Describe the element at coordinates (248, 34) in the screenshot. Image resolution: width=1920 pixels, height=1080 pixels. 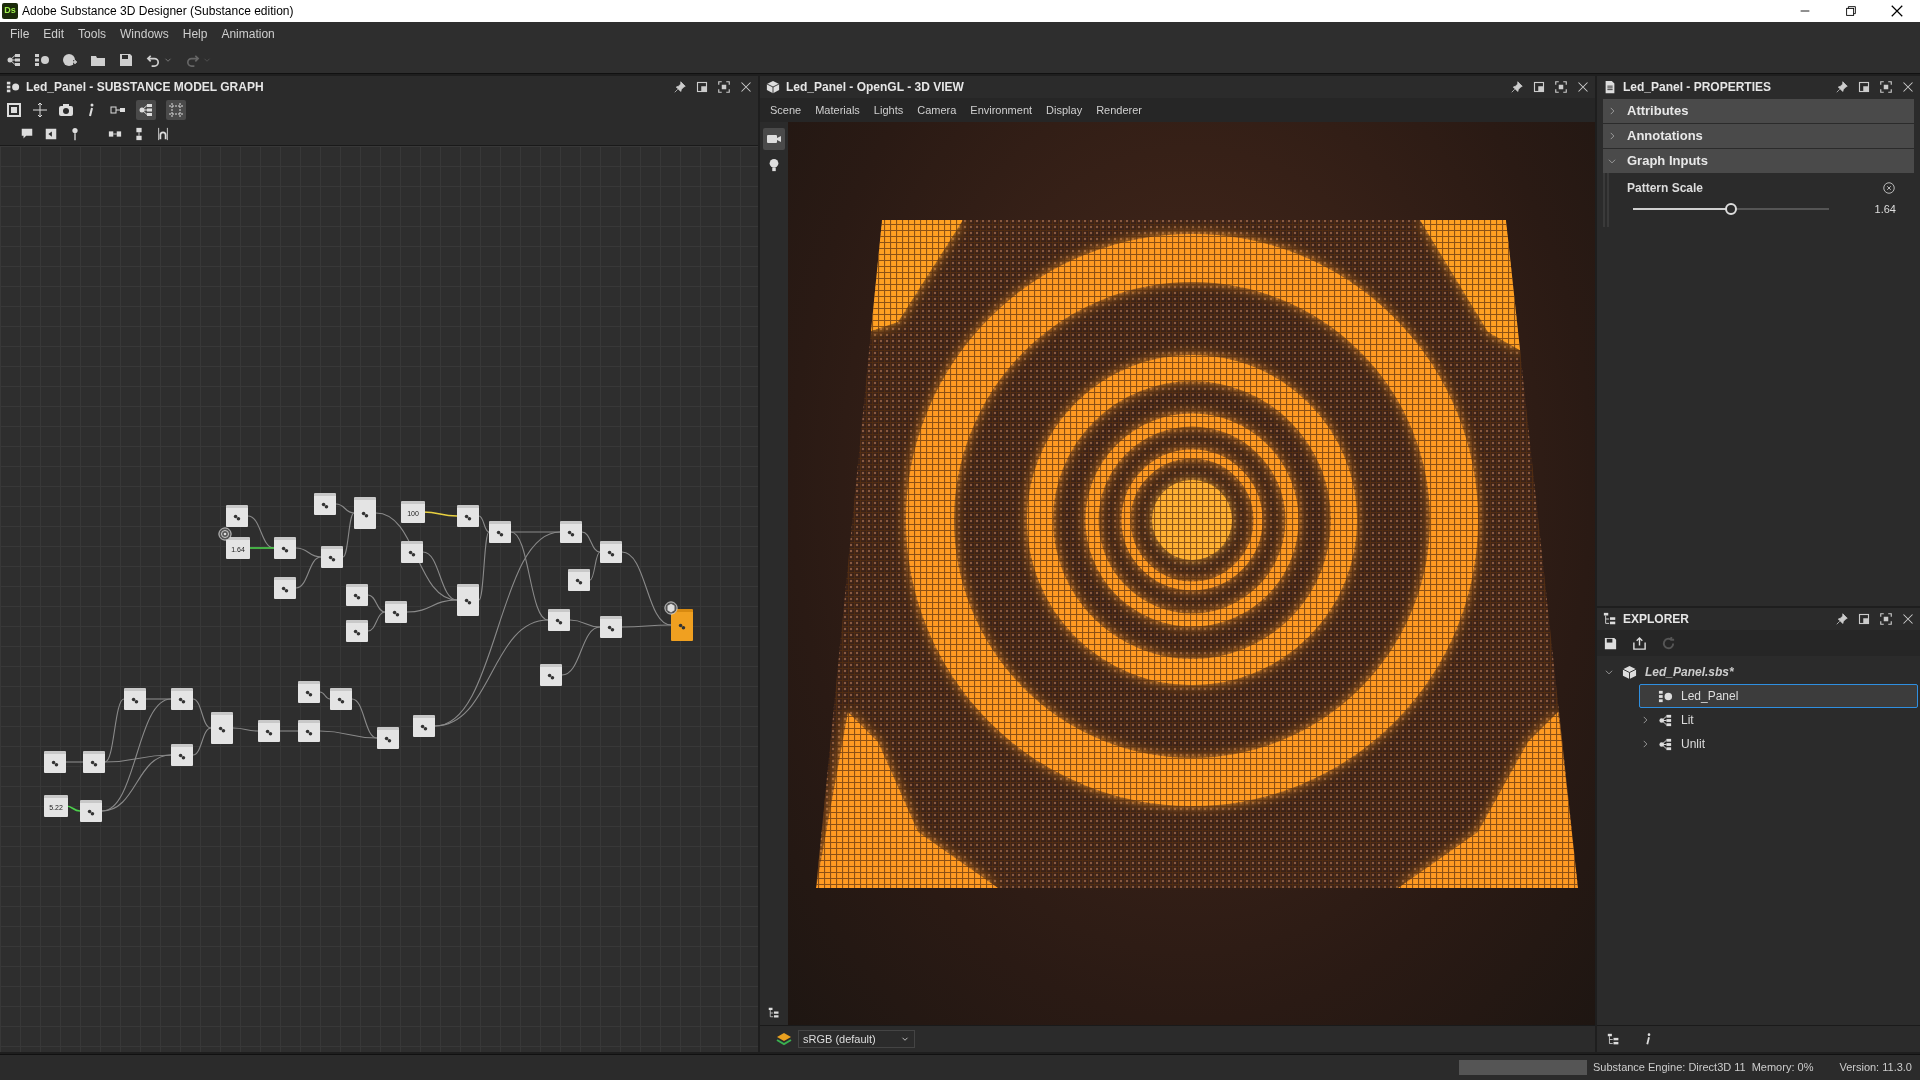
I see `menu-item: Animation` at that location.